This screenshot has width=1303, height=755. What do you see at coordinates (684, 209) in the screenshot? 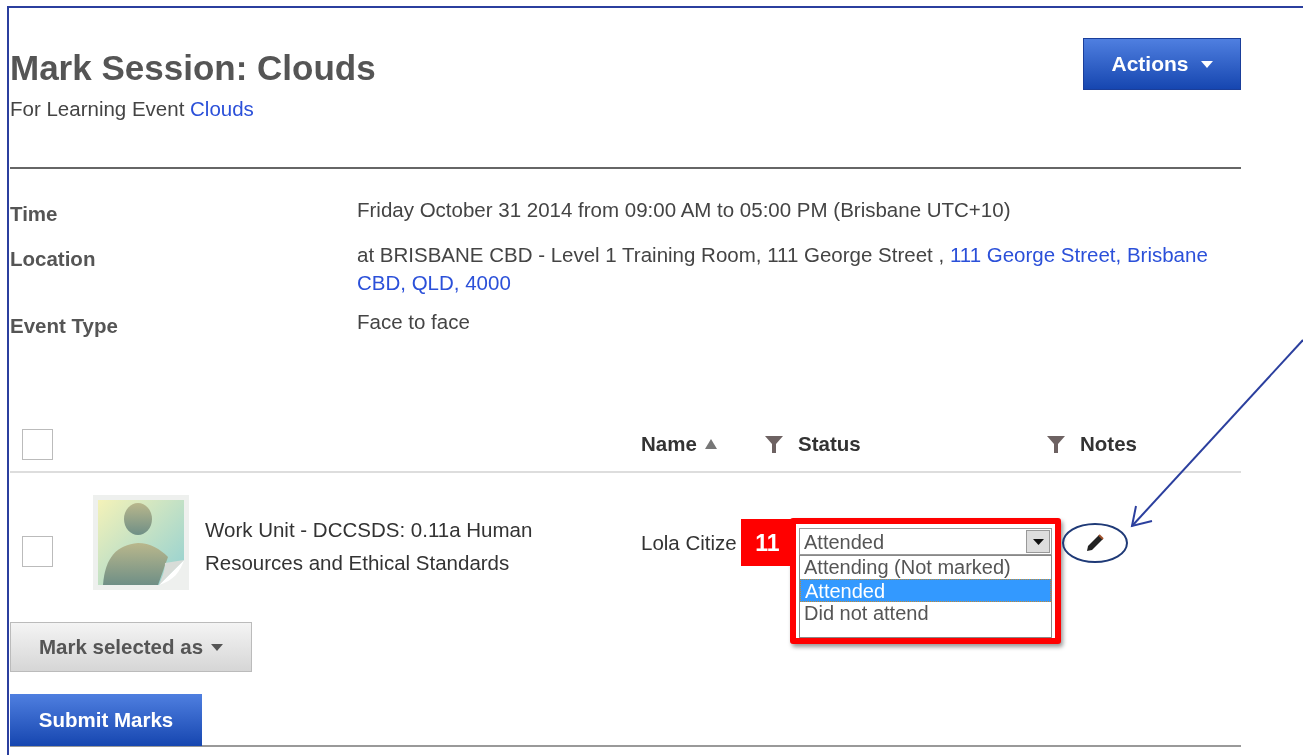
I see `detail-value: Friday October 31 2014 from 09:00 AM to 05:00 PM (Brisbane UTC+10)` at bounding box center [684, 209].